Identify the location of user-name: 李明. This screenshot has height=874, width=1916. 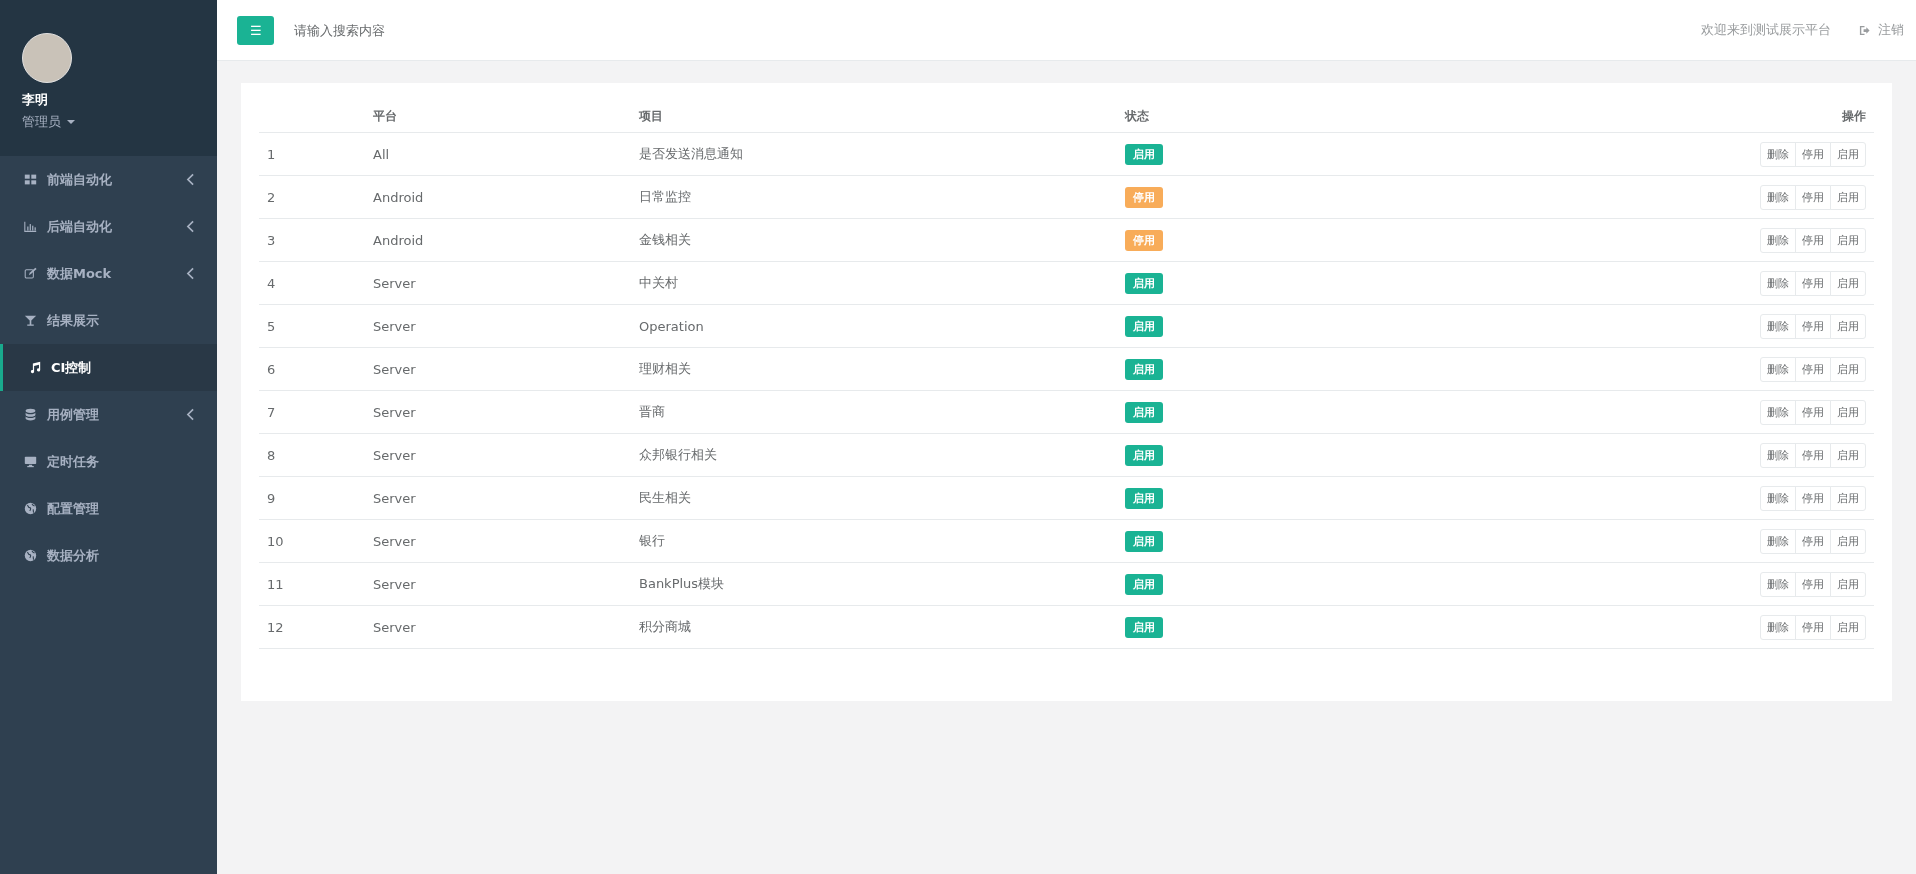
(35, 100).